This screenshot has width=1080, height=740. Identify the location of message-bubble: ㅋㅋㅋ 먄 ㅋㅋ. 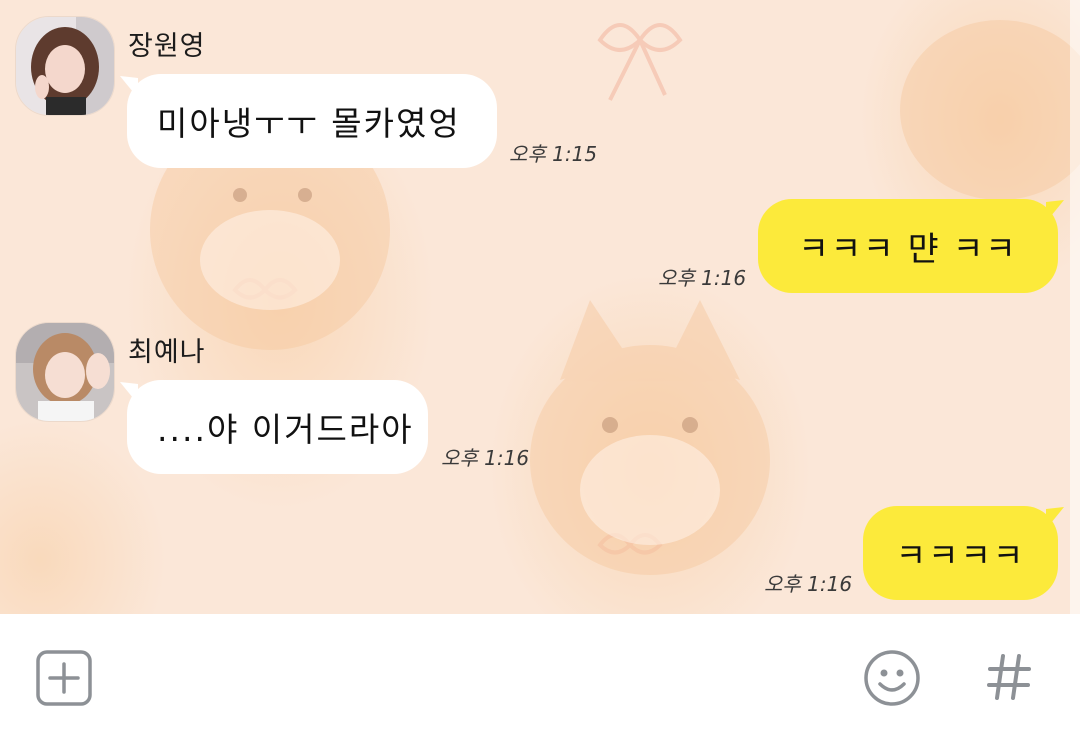
(908, 246).